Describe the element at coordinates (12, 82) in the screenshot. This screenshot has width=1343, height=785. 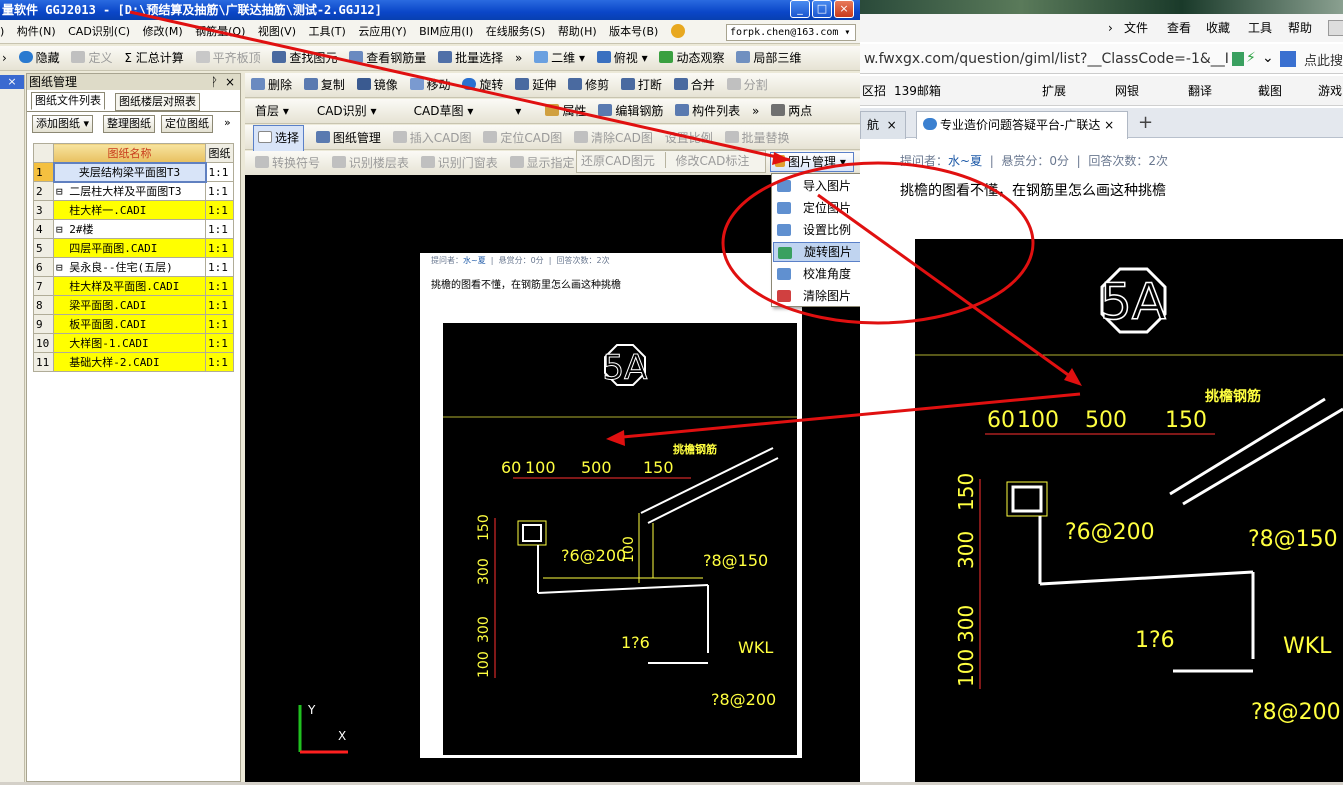
I see `strip-close-icon: ×` at that location.